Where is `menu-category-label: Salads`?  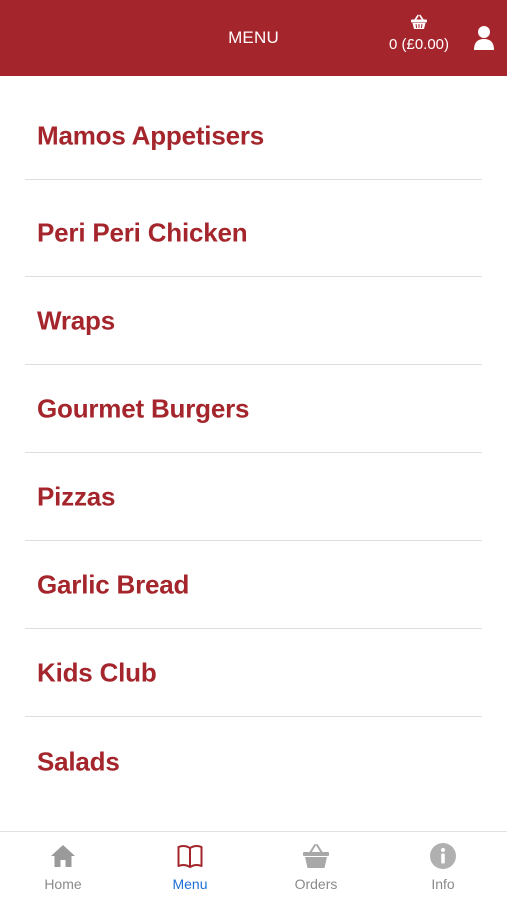
menu-category-label: Salads is located at coordinates (78, 761).